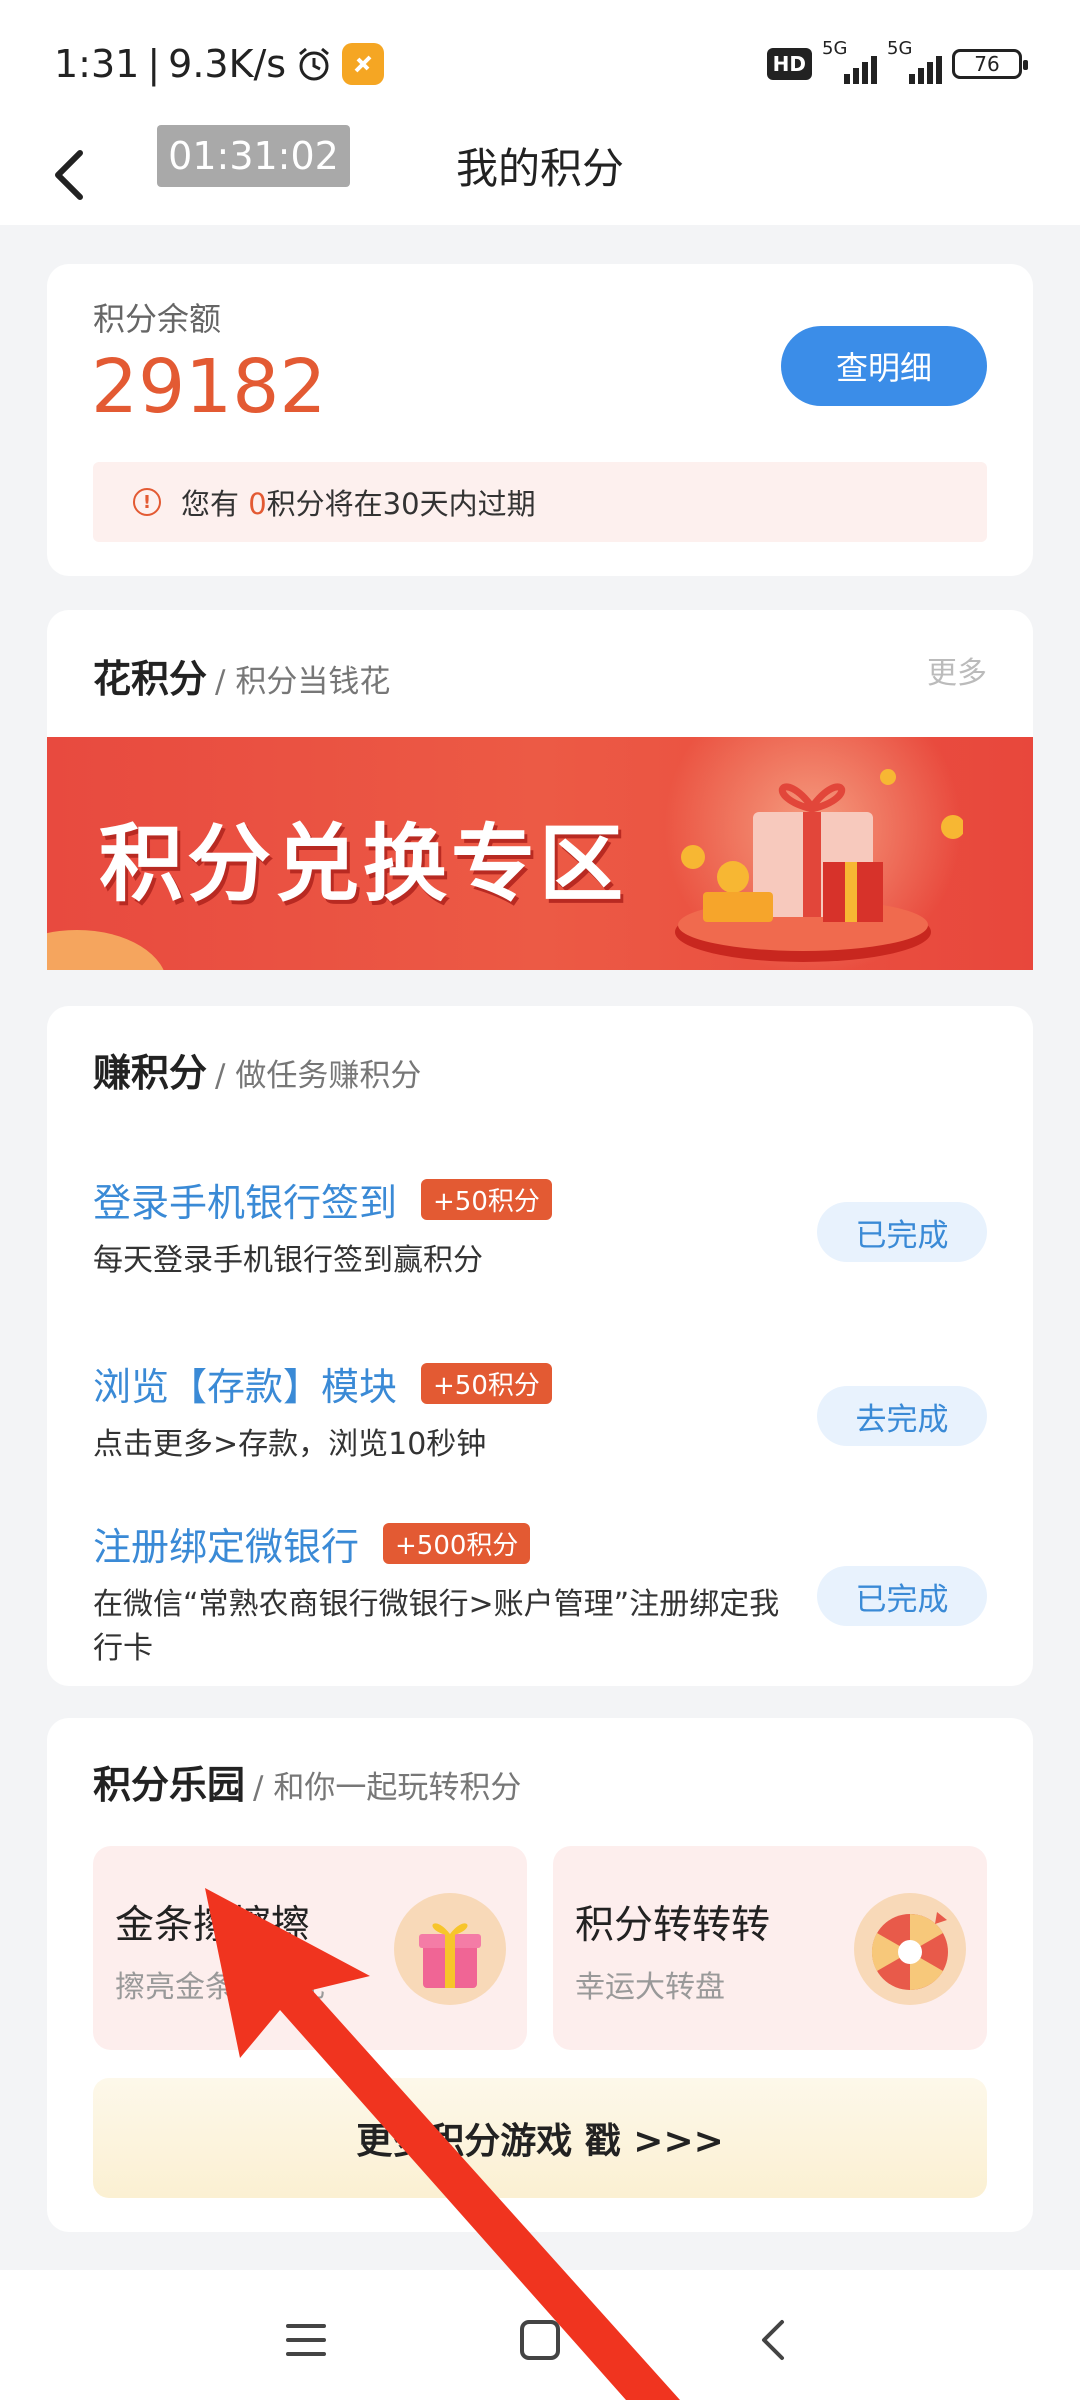 The image size is (1080, 2400). Describe the element at coordinates (457, 1543) in the screenshot. I see `points-badge: +500积分` at that location.